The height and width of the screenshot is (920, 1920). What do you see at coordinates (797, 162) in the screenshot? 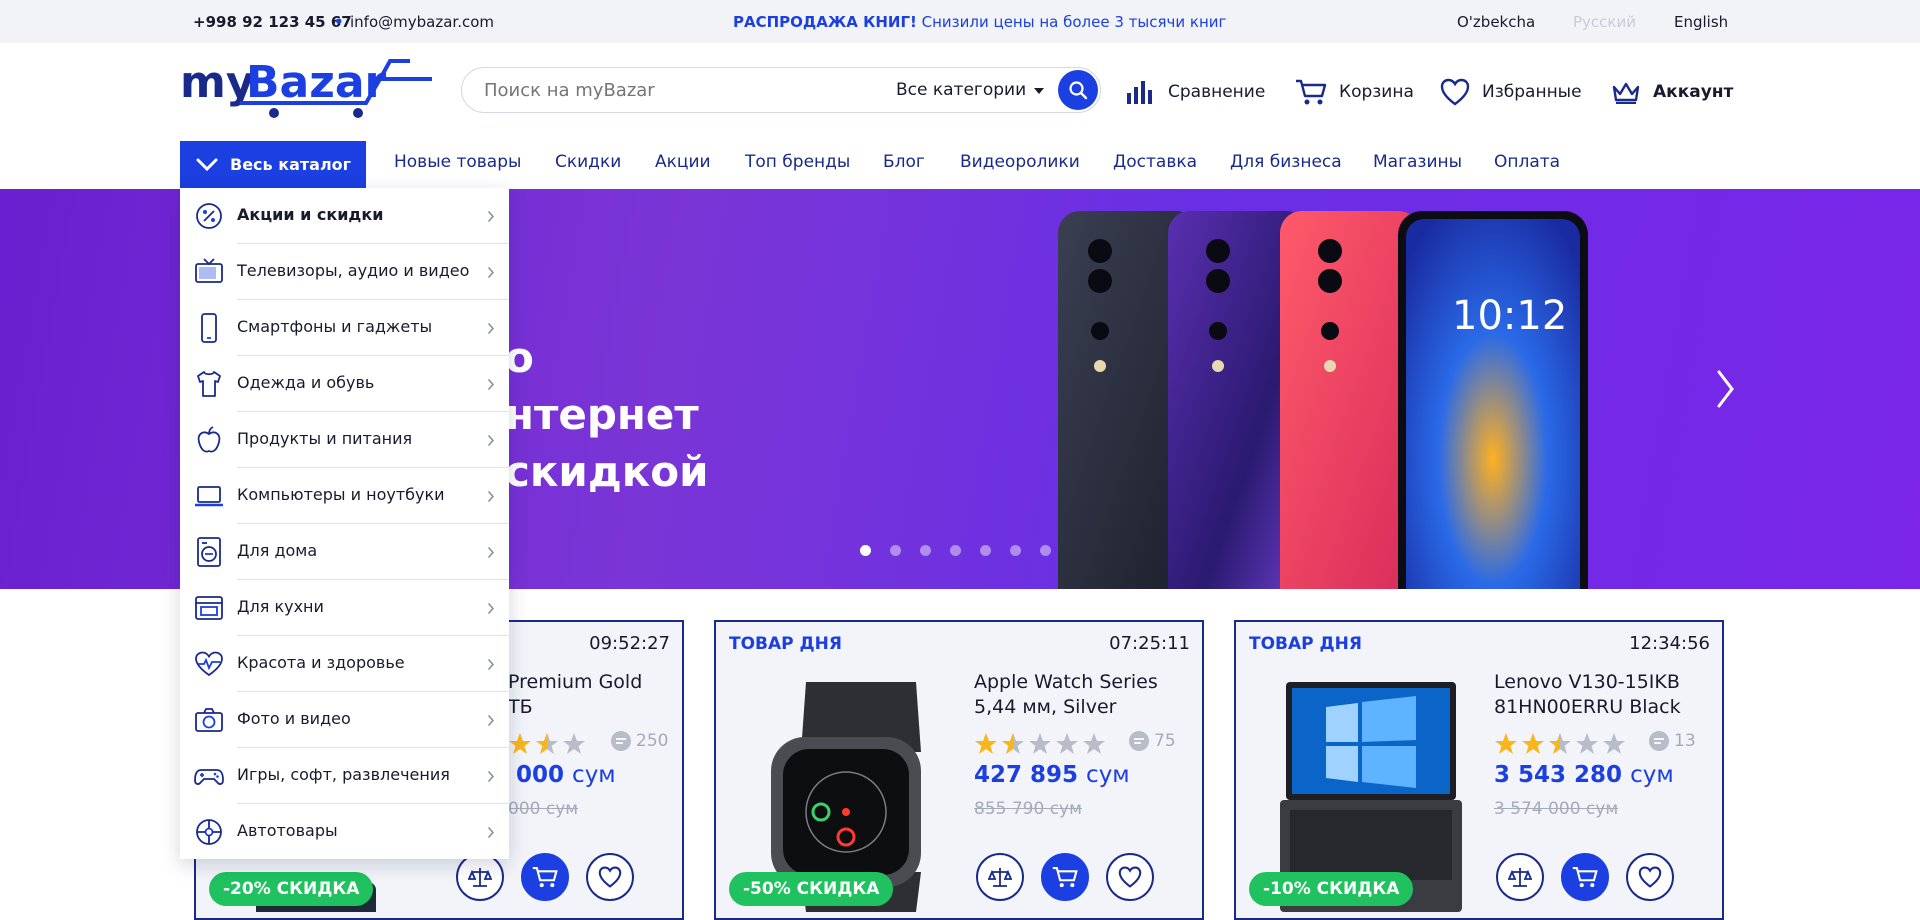
I see `nav-top-brands: Топ бренды` at bounding box center [797, 162].